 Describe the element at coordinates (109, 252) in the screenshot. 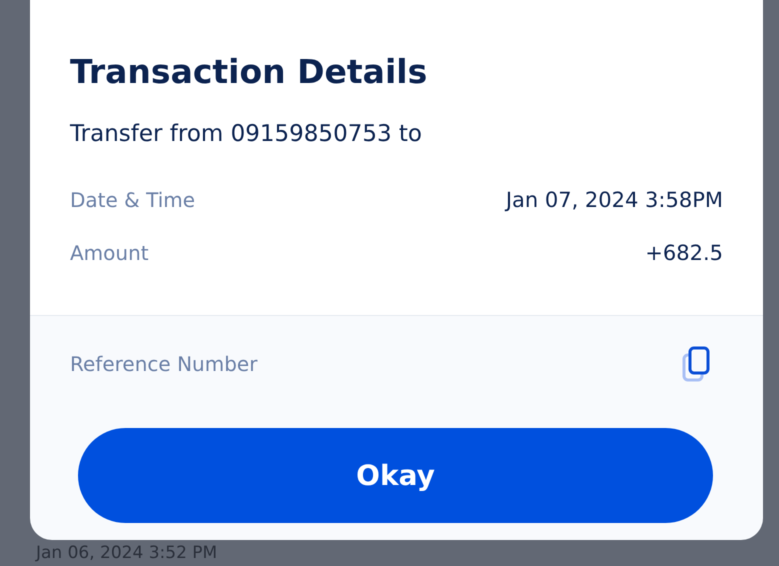

I see `detail-label: Amount` at that location.